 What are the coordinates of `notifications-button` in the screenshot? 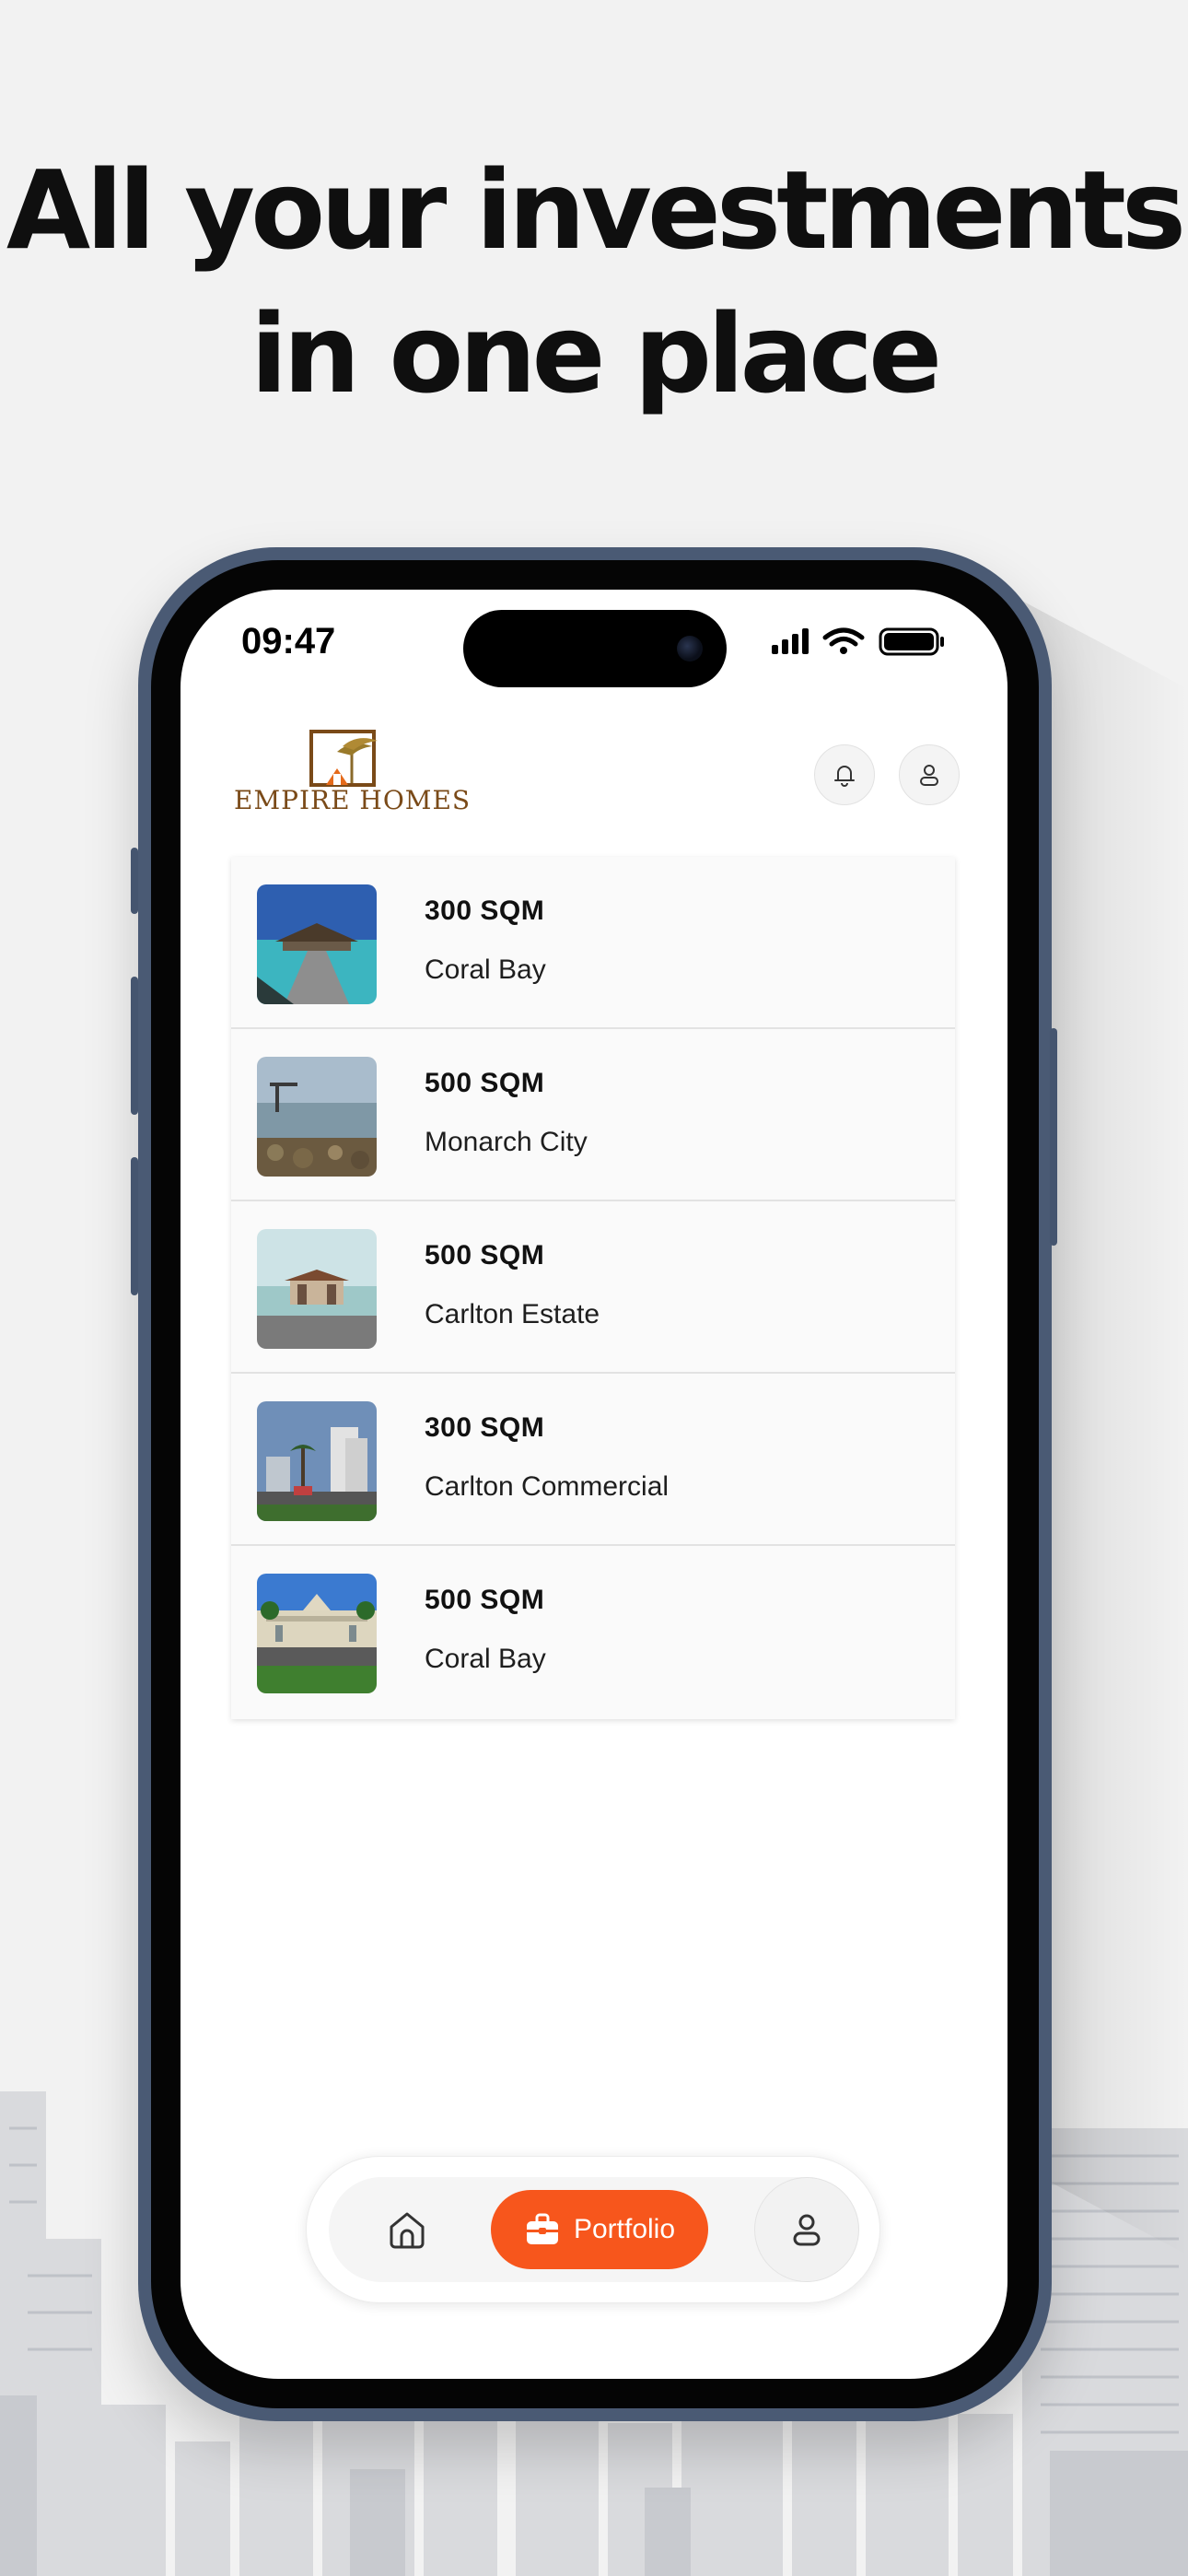 It's located at (844, 774).